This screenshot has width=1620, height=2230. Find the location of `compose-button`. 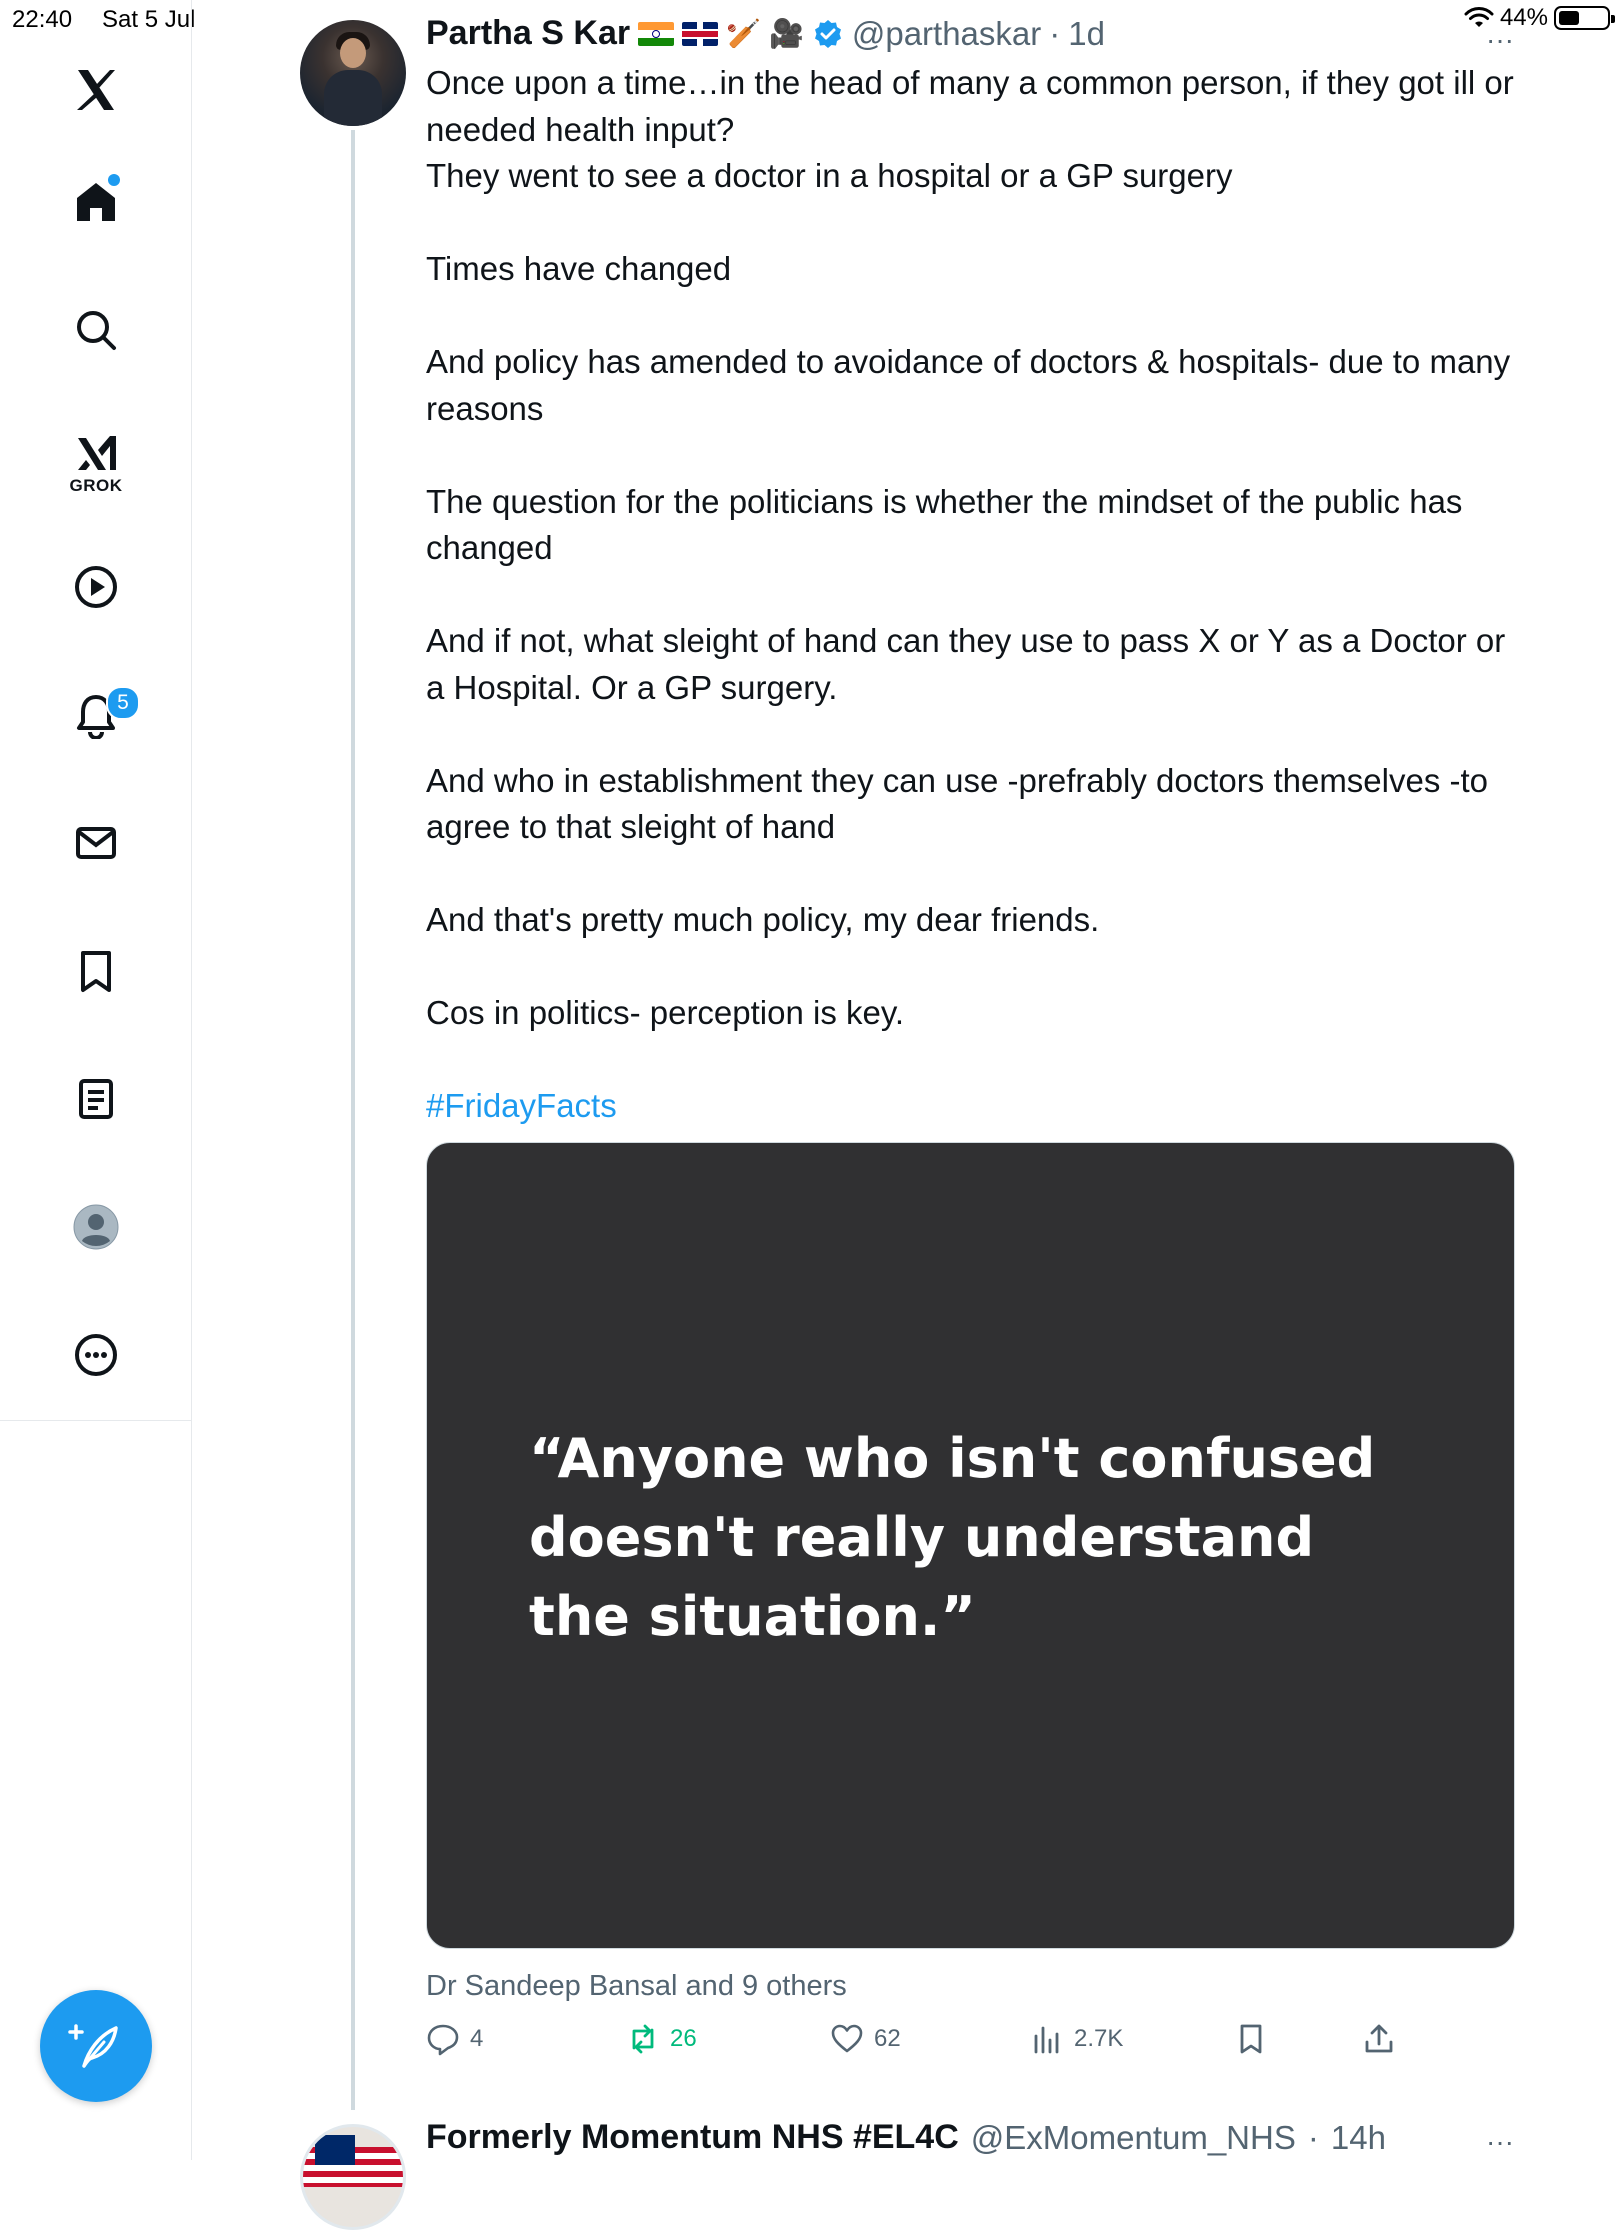

compose-button is located at coordinates (96, 2046).